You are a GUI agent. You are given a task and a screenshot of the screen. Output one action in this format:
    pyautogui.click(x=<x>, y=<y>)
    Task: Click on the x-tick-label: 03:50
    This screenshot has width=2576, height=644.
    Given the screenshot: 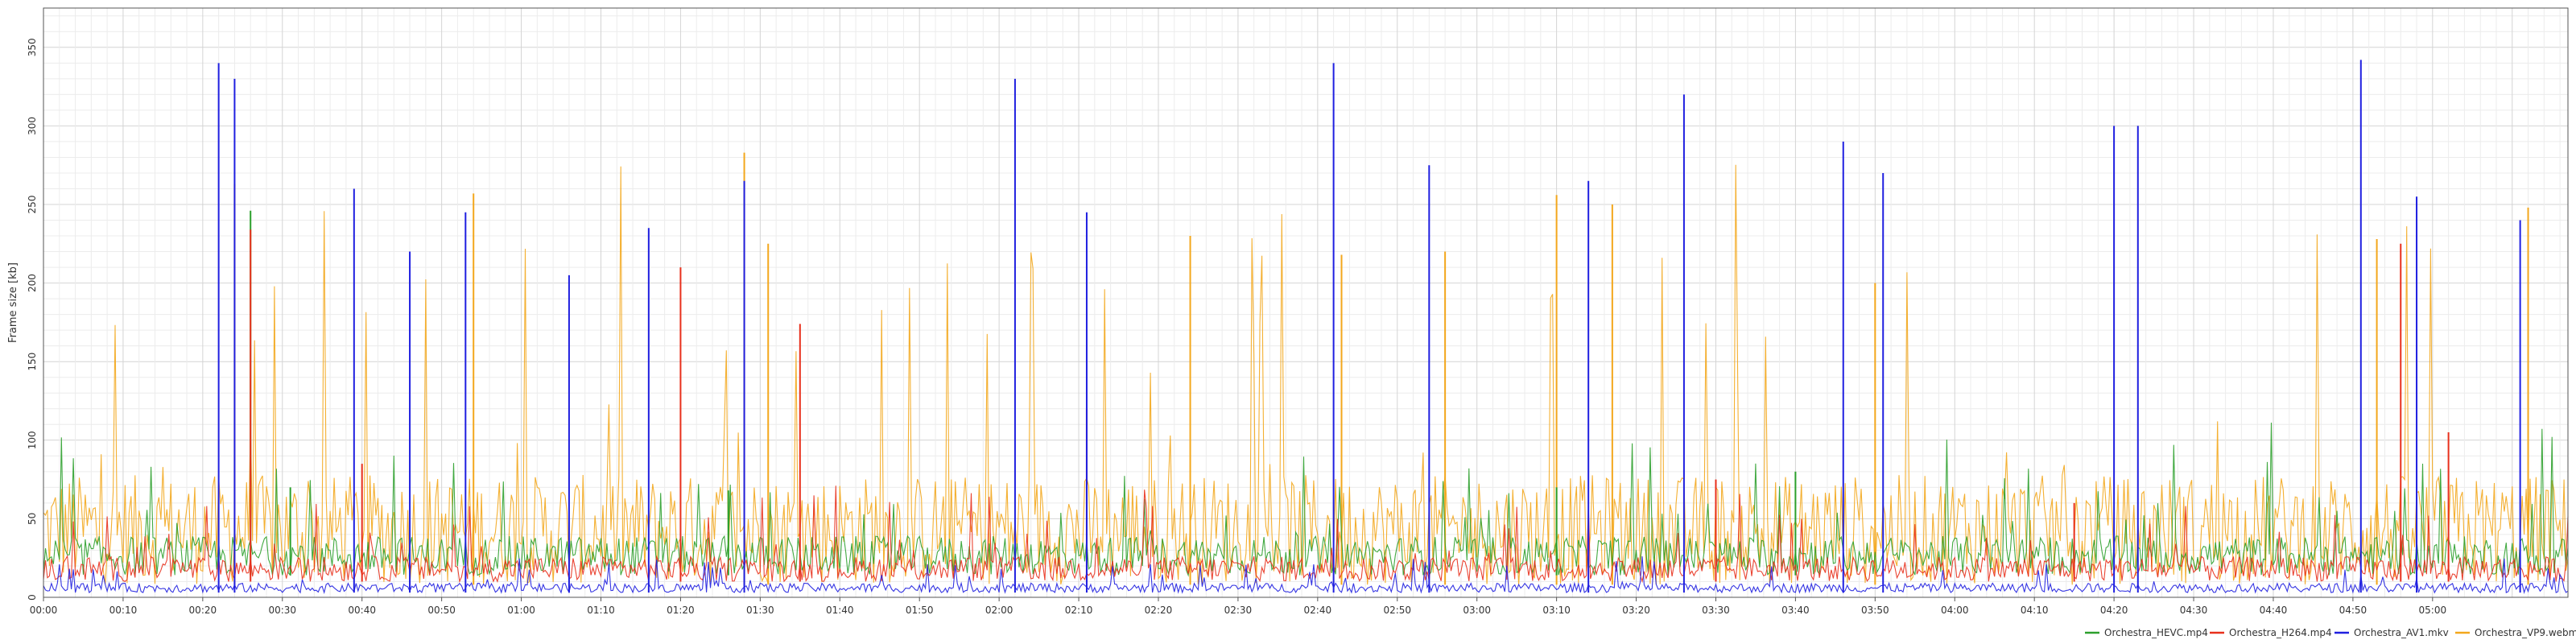 What is the action you would take?
    pyautogui.click(x=1875, y=610)
    